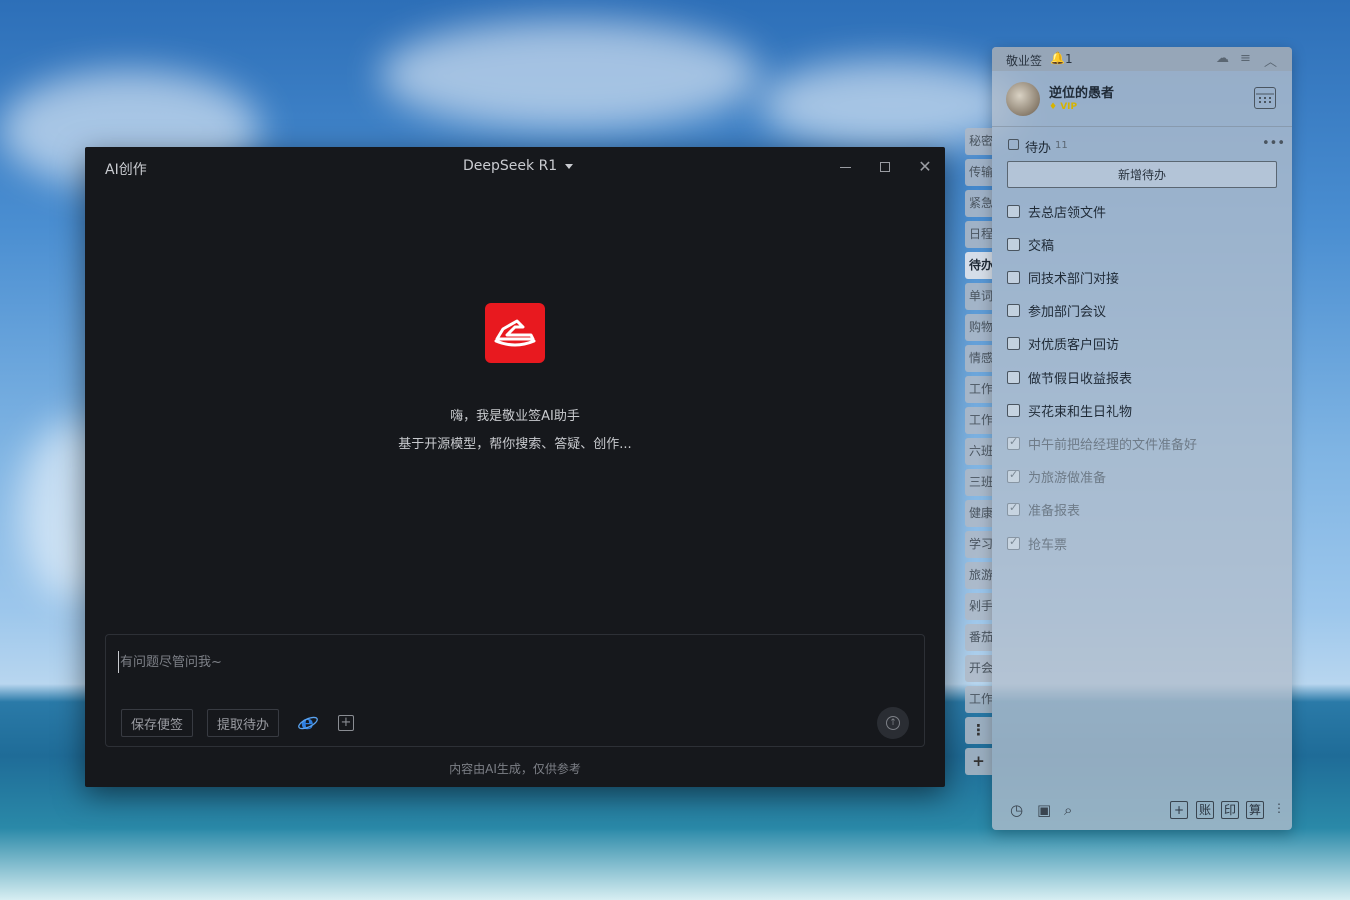 Image resolution: width=1350 pixels, height=900 pixels. What do you see at coordinates (1279, 808) in the screenshot?
I see `more-vertical-icon: ⋮` at bounding box center [1279, 808].